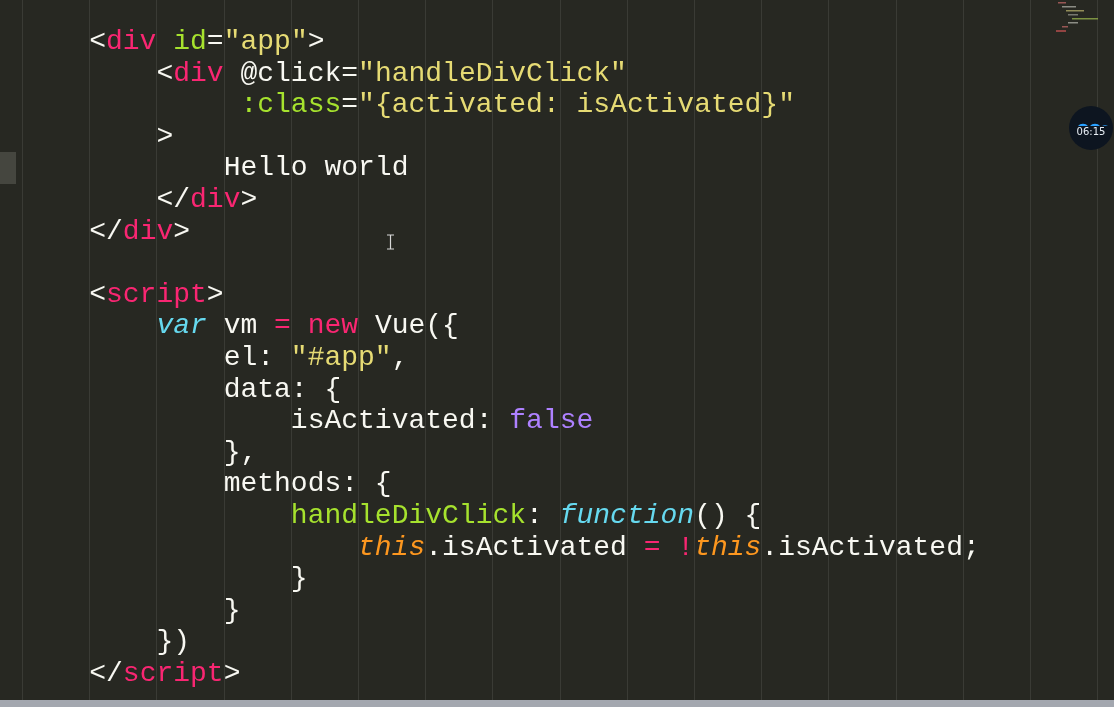  What do you see at coordinates (206, 42) in the screenshot?
I see `code-line: <div id="app">` at bounding box center [206, 42].